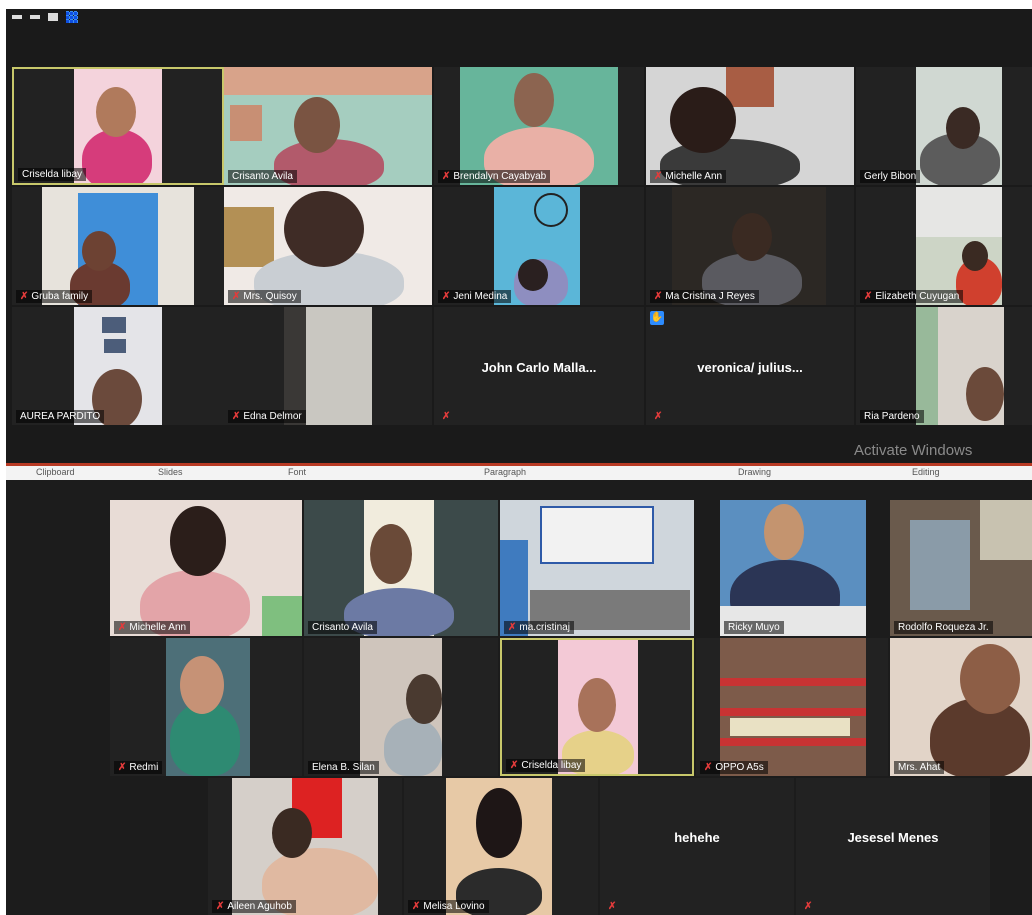 The image size is (1032, 915). Describe the element at coordinates (138, 767) in the screenshot. I see `participant-name: ✗ Redmi` at that location.